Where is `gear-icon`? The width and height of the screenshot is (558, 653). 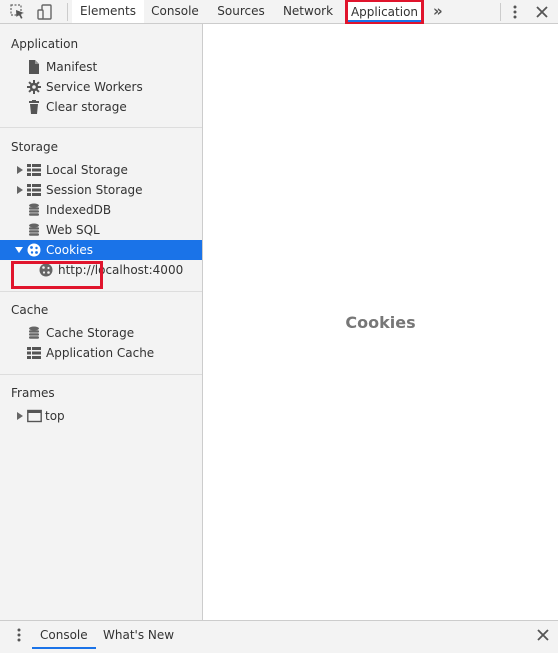
gear-icon is located at coordinates (34, 87).